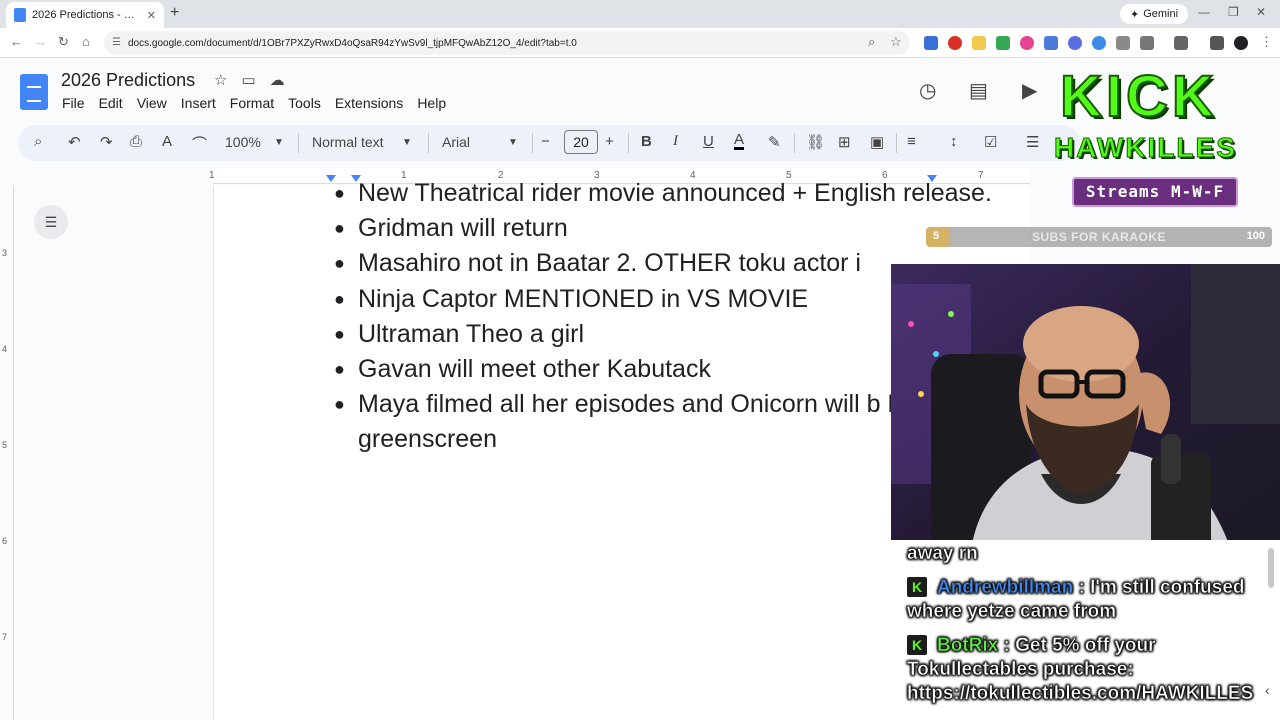 The height and width of the screenshot is (720, 1280). I want to click on ruler-number: 3, so click(5, 253).